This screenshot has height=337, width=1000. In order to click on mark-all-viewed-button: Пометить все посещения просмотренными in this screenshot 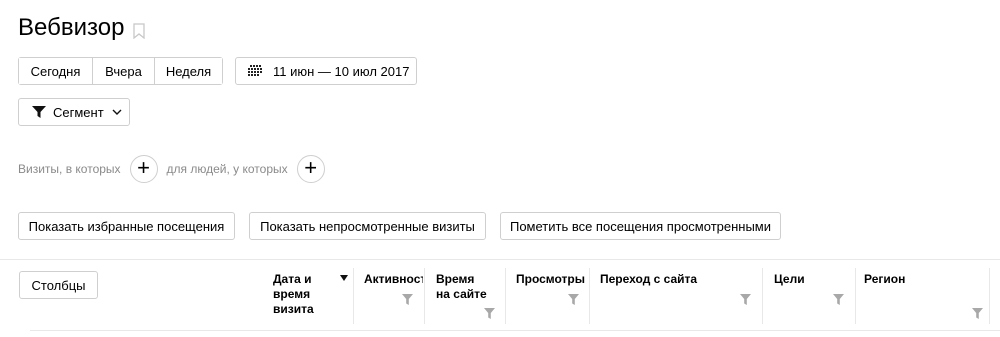, I will do `click(640, 226)`.